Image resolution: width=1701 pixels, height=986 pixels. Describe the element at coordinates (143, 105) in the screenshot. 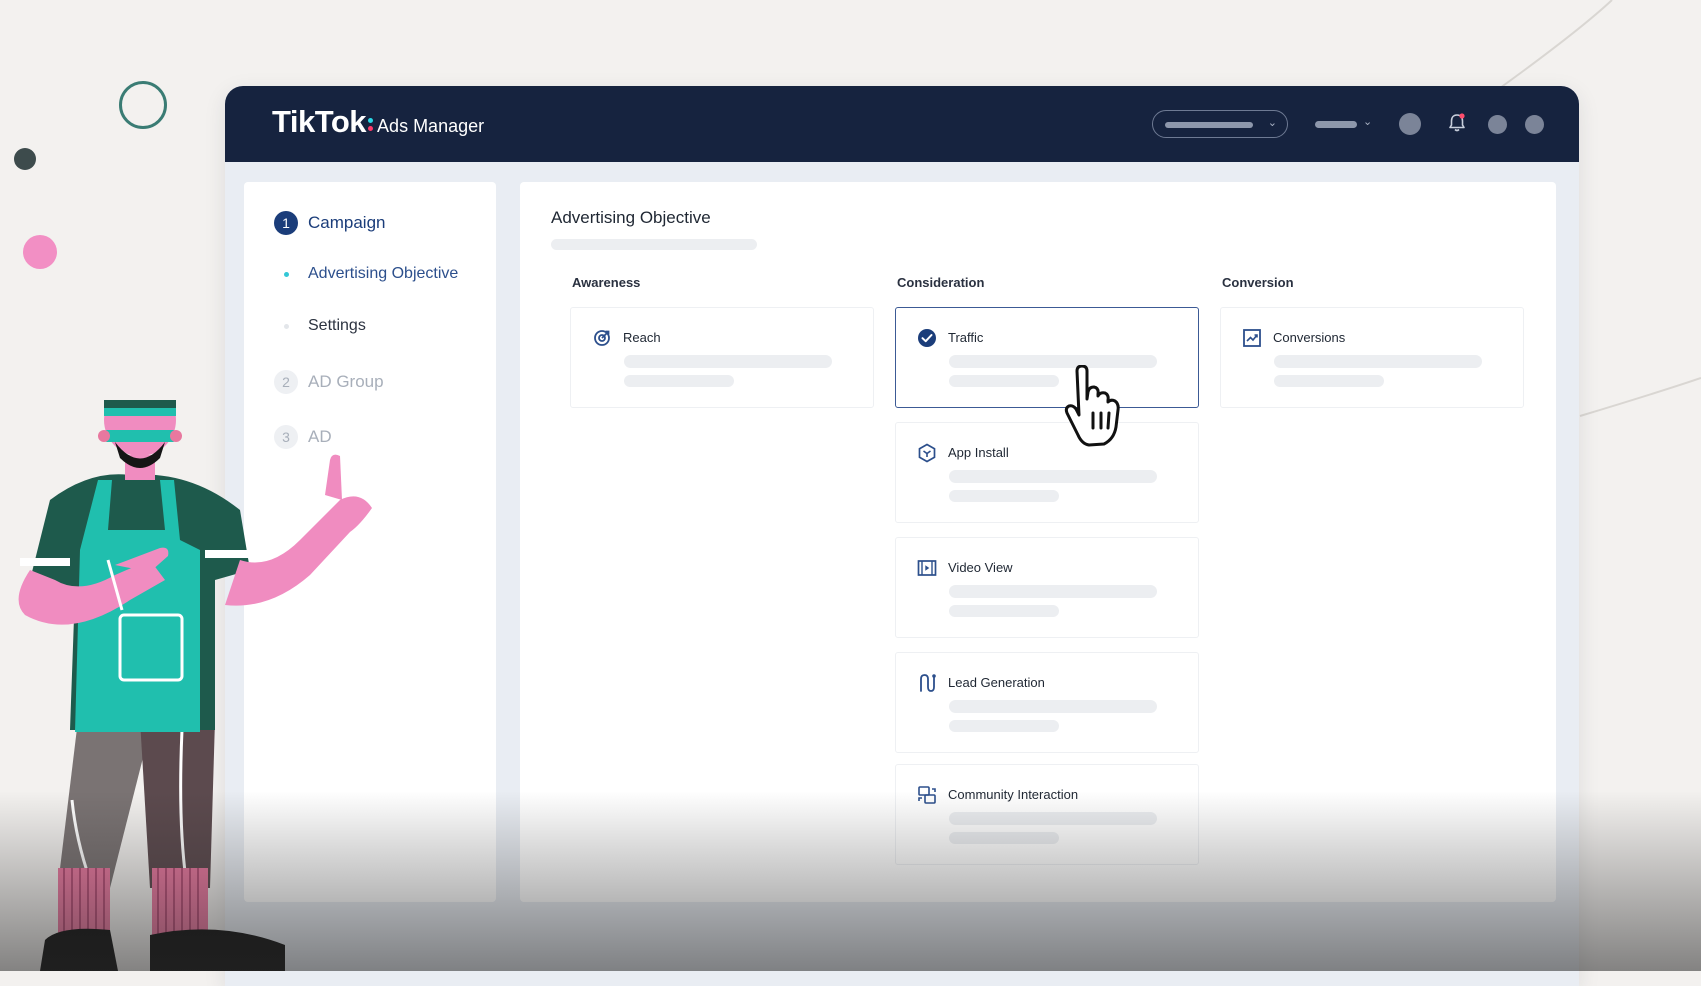

I see `decorative-ring` at that location.